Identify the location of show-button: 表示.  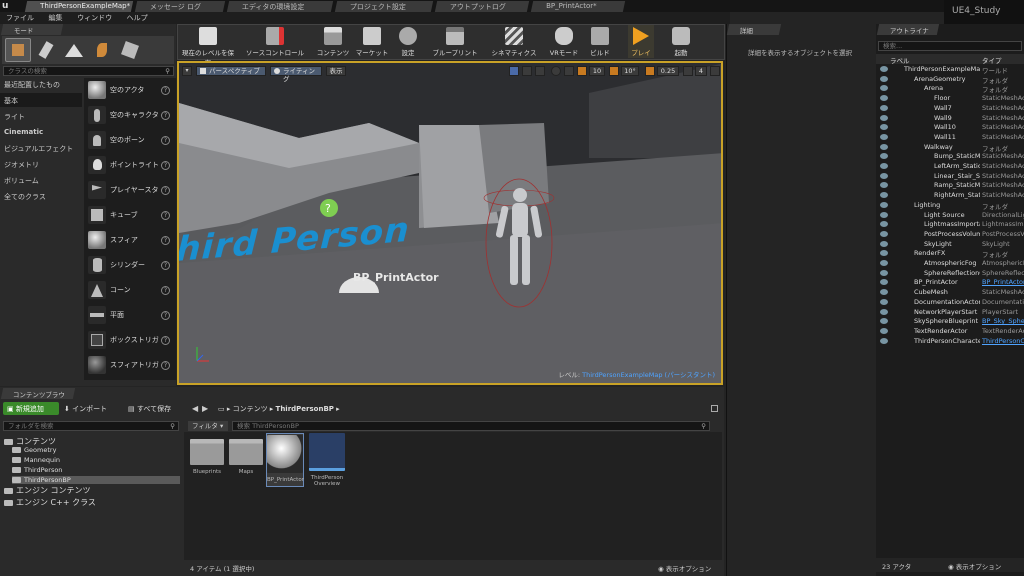
(336, 71).